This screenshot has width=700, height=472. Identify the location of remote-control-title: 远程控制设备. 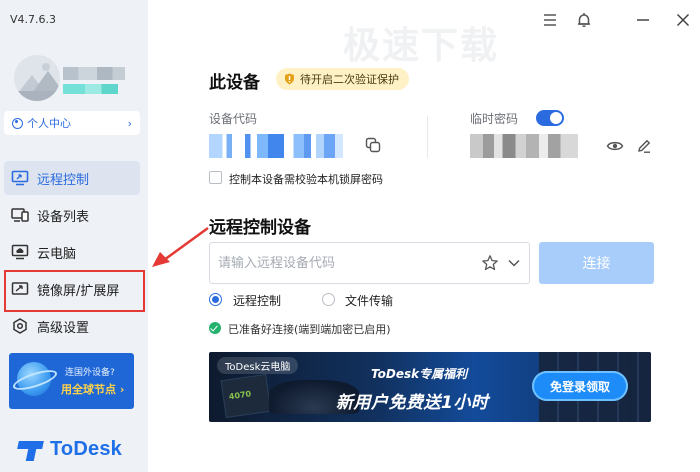
(260, 228).